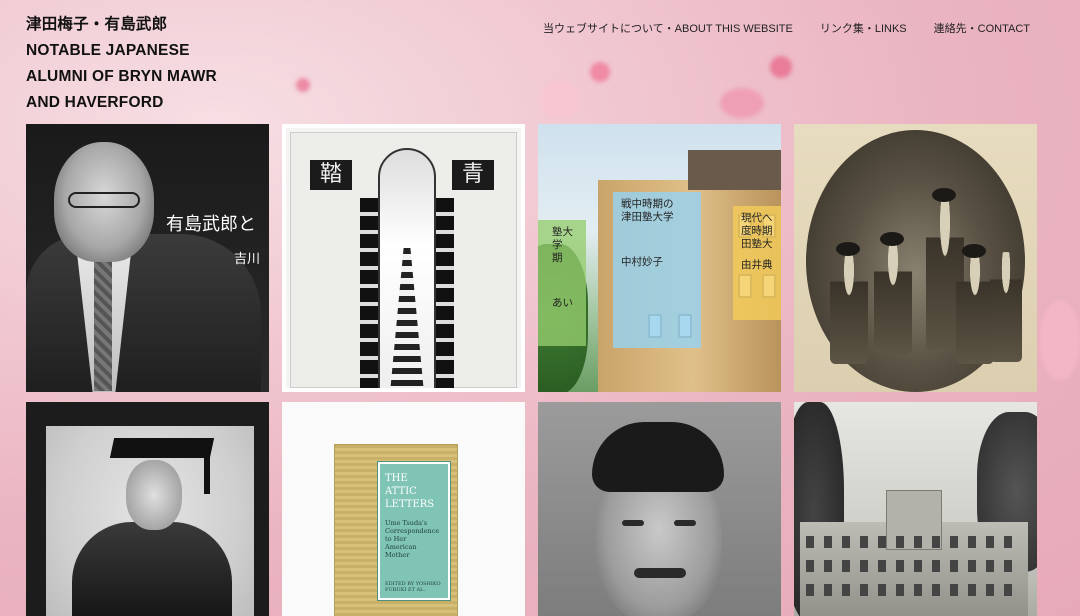 Image resolution: width=1080 pixels, height=616 pixels. I want to click on site-title-line: NOTABLE JAPANESE, so click(108, 50).